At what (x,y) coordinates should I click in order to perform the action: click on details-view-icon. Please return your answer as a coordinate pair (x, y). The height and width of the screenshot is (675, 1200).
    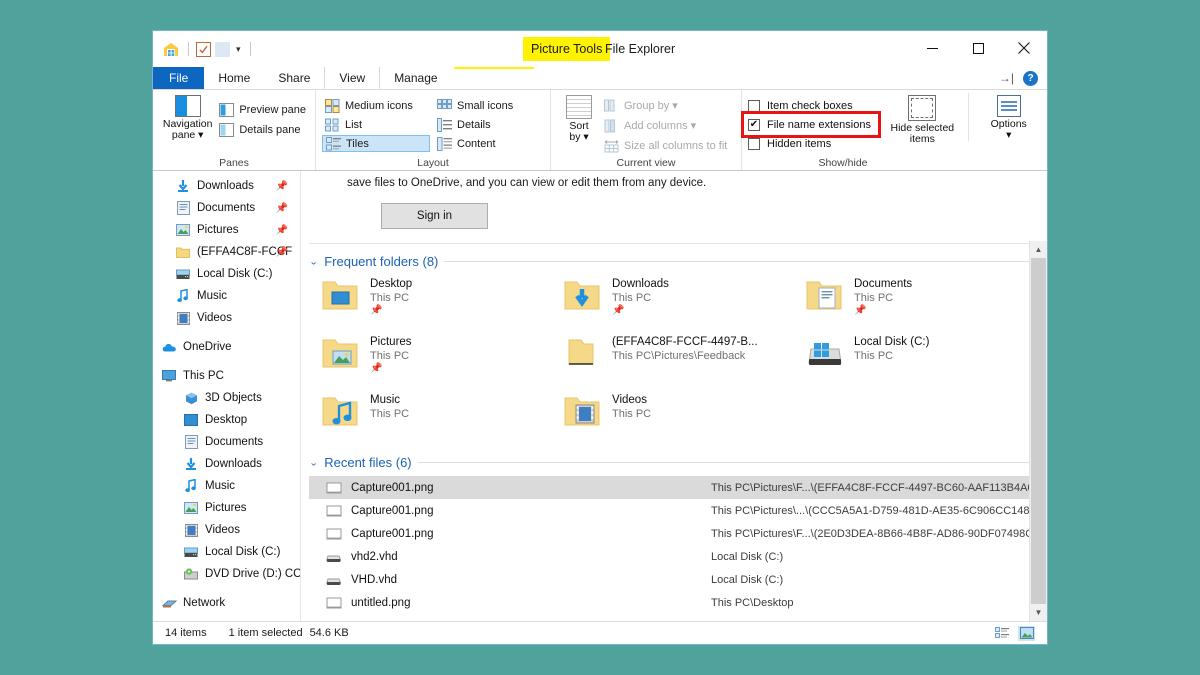
    Looking at the image, I should click on (1001, 633).